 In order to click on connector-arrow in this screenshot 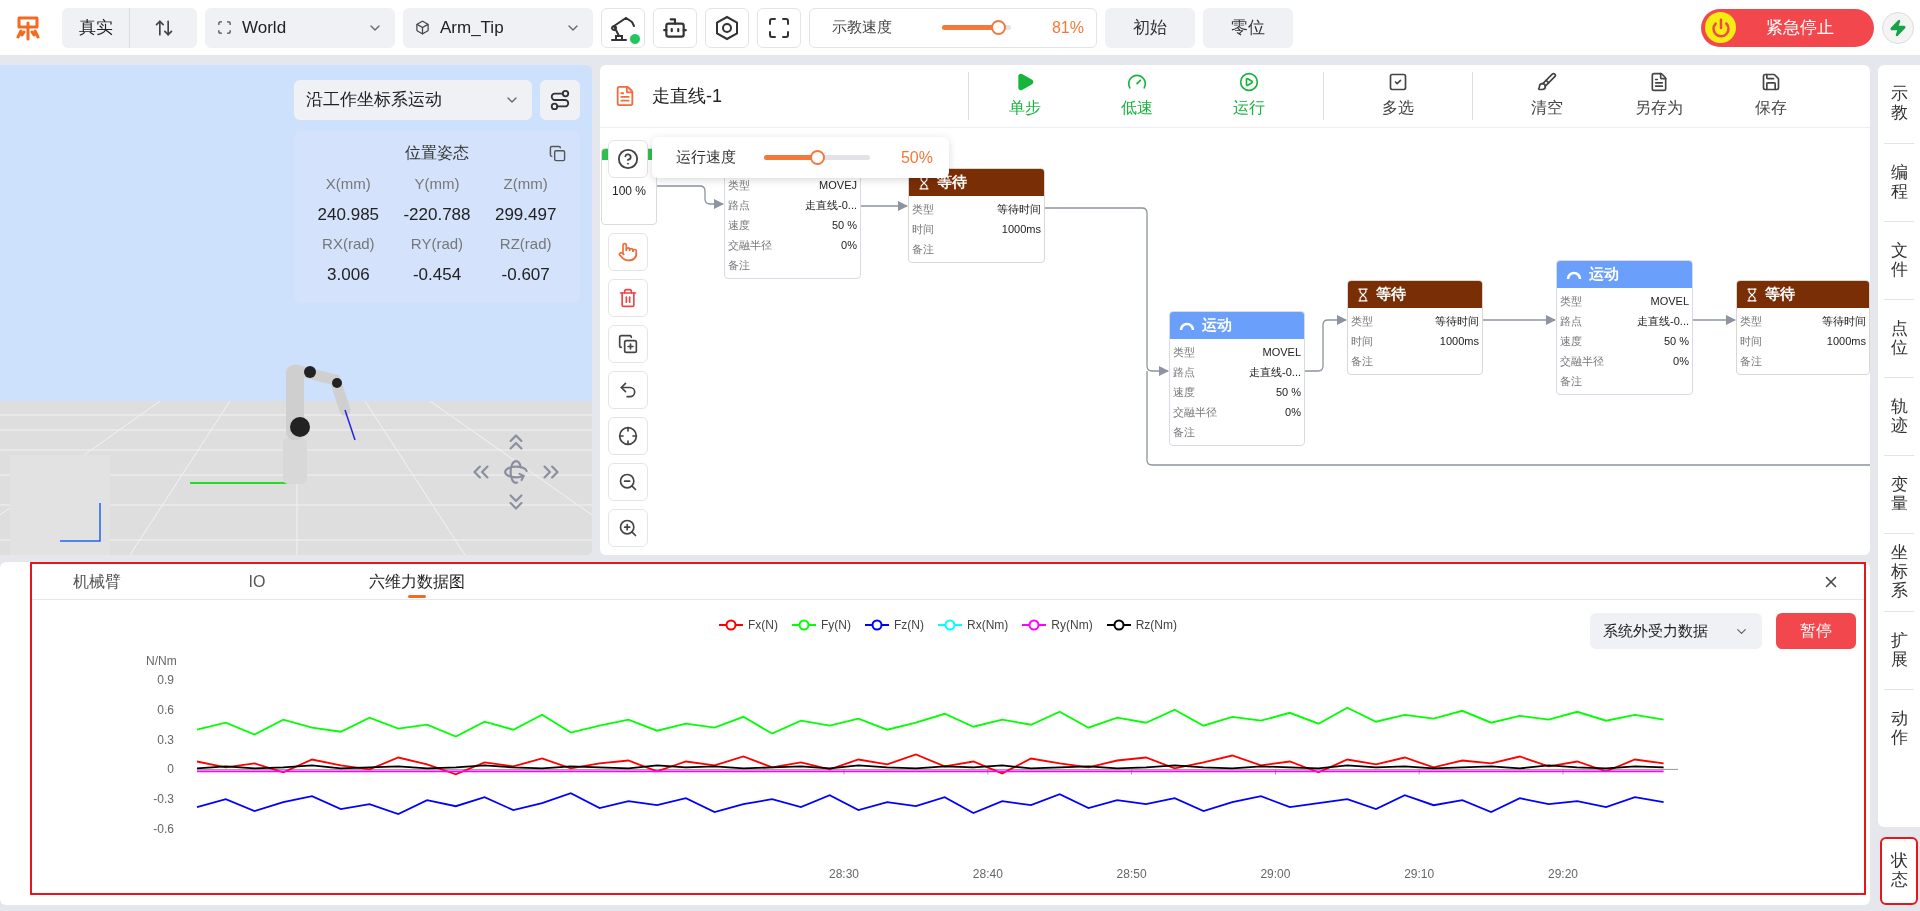, I will do `click(1326, 343)`.